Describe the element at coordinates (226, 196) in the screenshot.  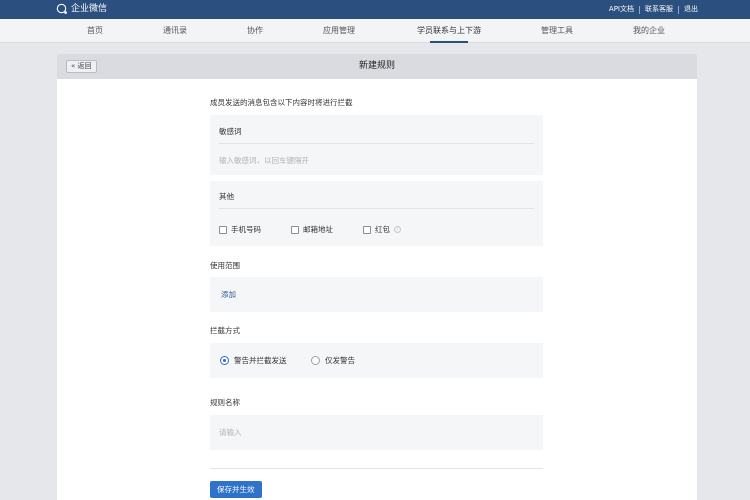
I see `other-label: 其他` at that location.